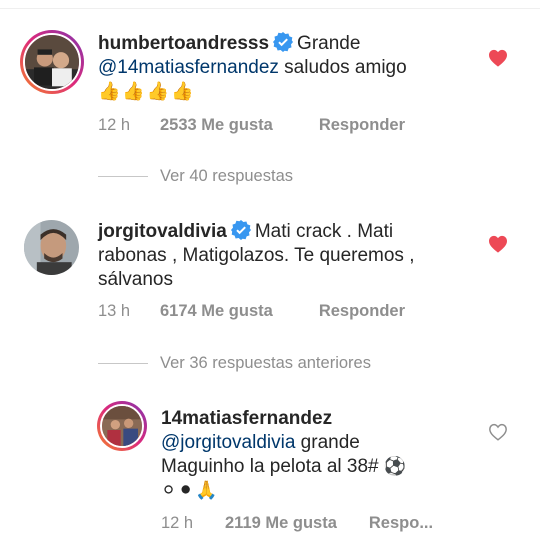 This screenshot has height=550, width=540. I want to click on comment-meta: 12 h 2533 Me gusta Responder, so click(251, 125).